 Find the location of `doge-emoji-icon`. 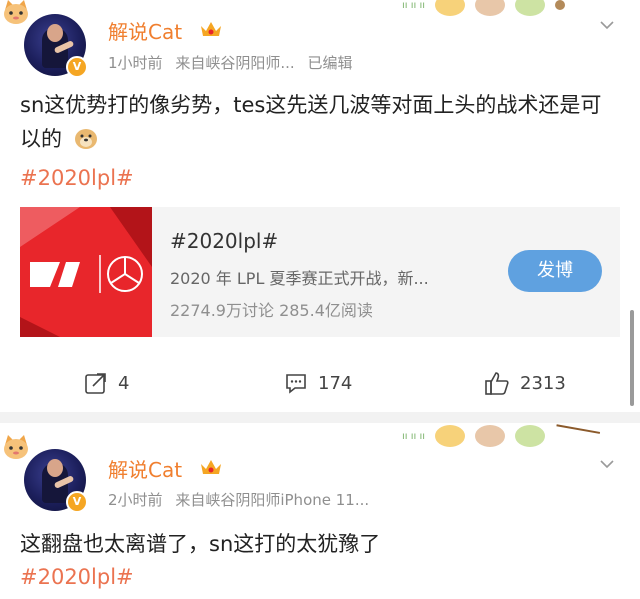

doge-emoji-icon is located at coordinates (85, 139).